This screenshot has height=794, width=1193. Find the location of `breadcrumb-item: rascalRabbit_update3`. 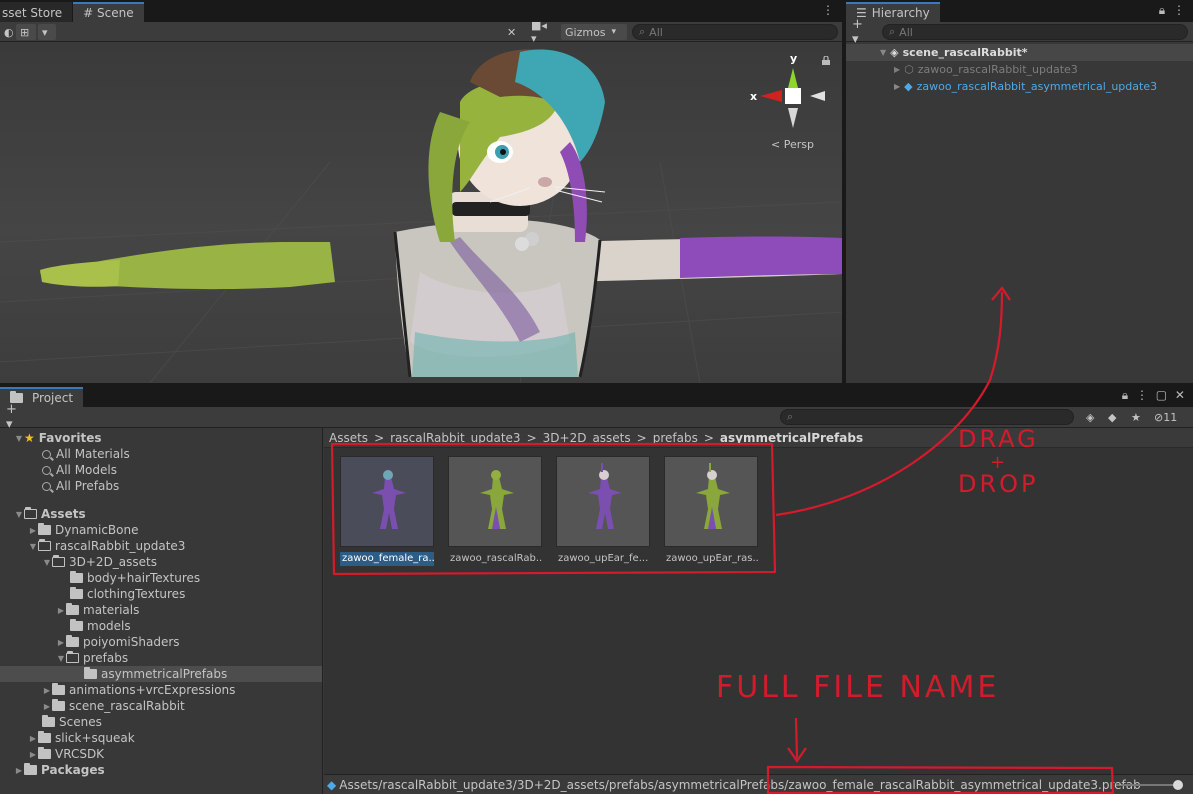

breadcrumb-item: rascalRabbit_update3 is located at coordinates (455, 438).